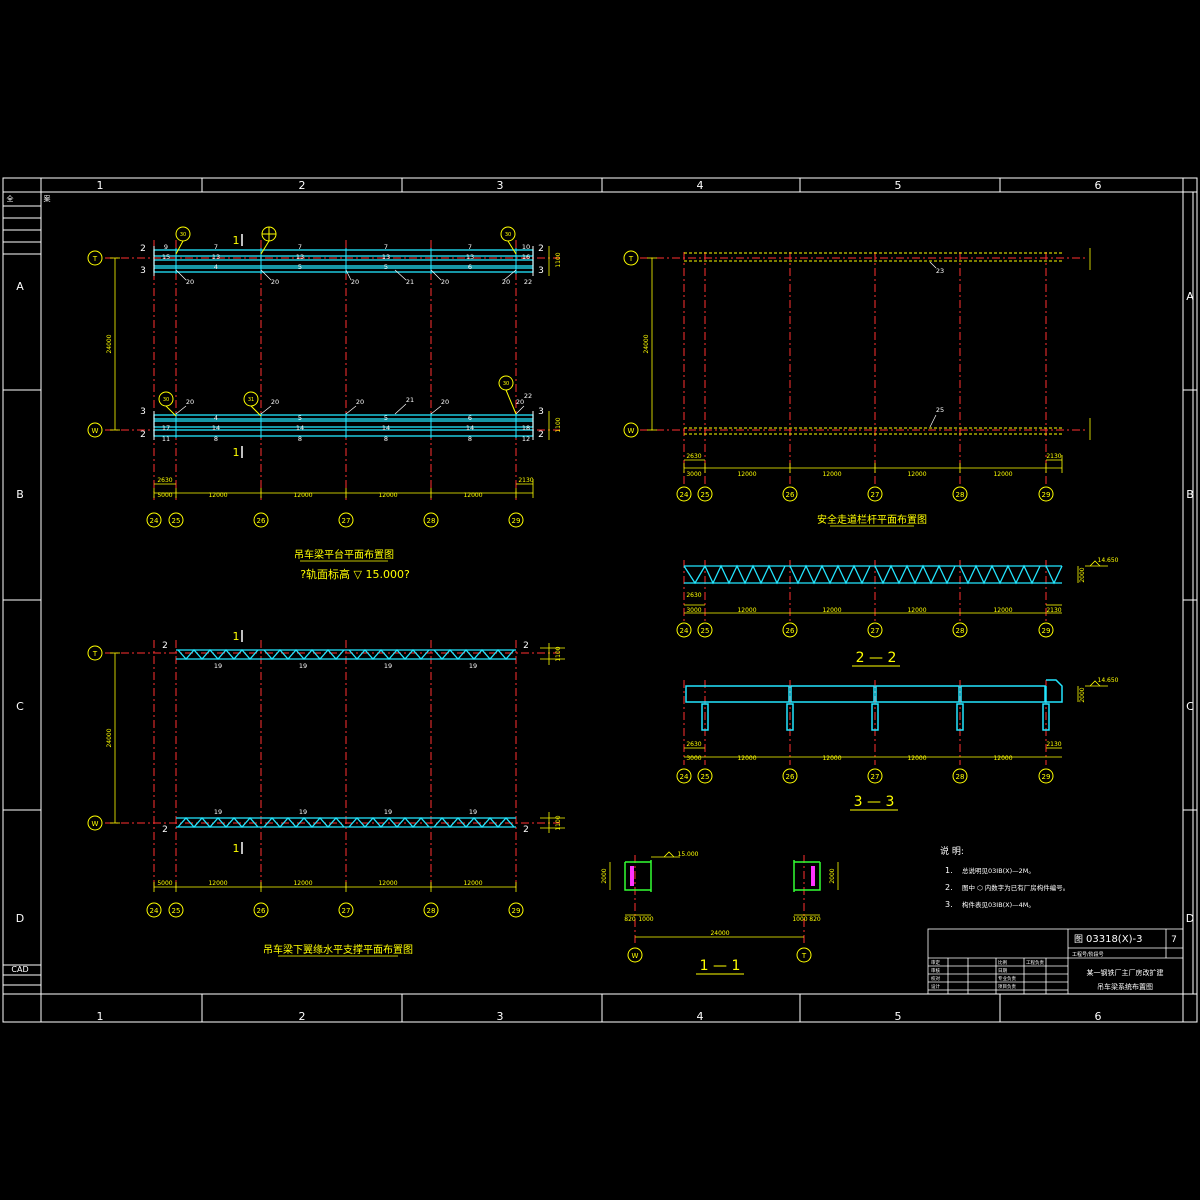 This screenshot has width=1200, height=1200. What do you see at coordinates (431, 911) in the screenshot?
I see `p3-axis-28: 28` at bounding box center [431, 911].